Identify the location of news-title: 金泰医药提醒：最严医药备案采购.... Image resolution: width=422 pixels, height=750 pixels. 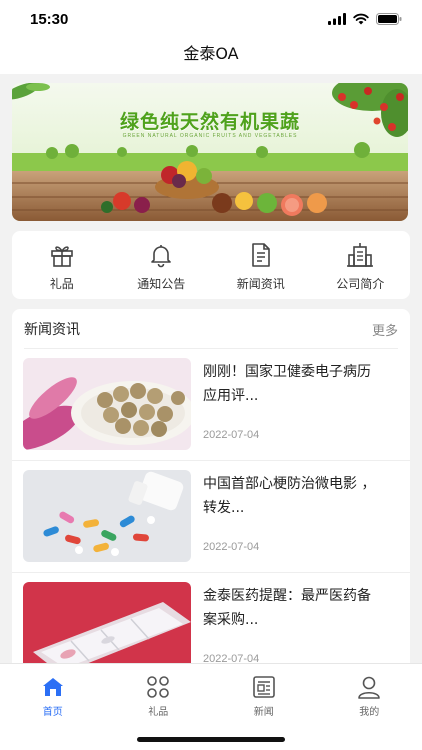
(287, 608).